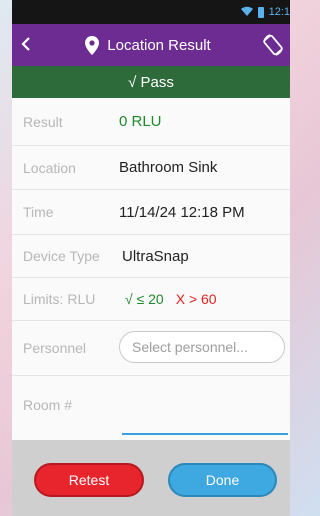 The width and height of the screenshot is (320, 516). Describe the element at coordinates (182, 212) in the screenshot. I see `time-value: 11/14/24 12:18 PM` at that location.